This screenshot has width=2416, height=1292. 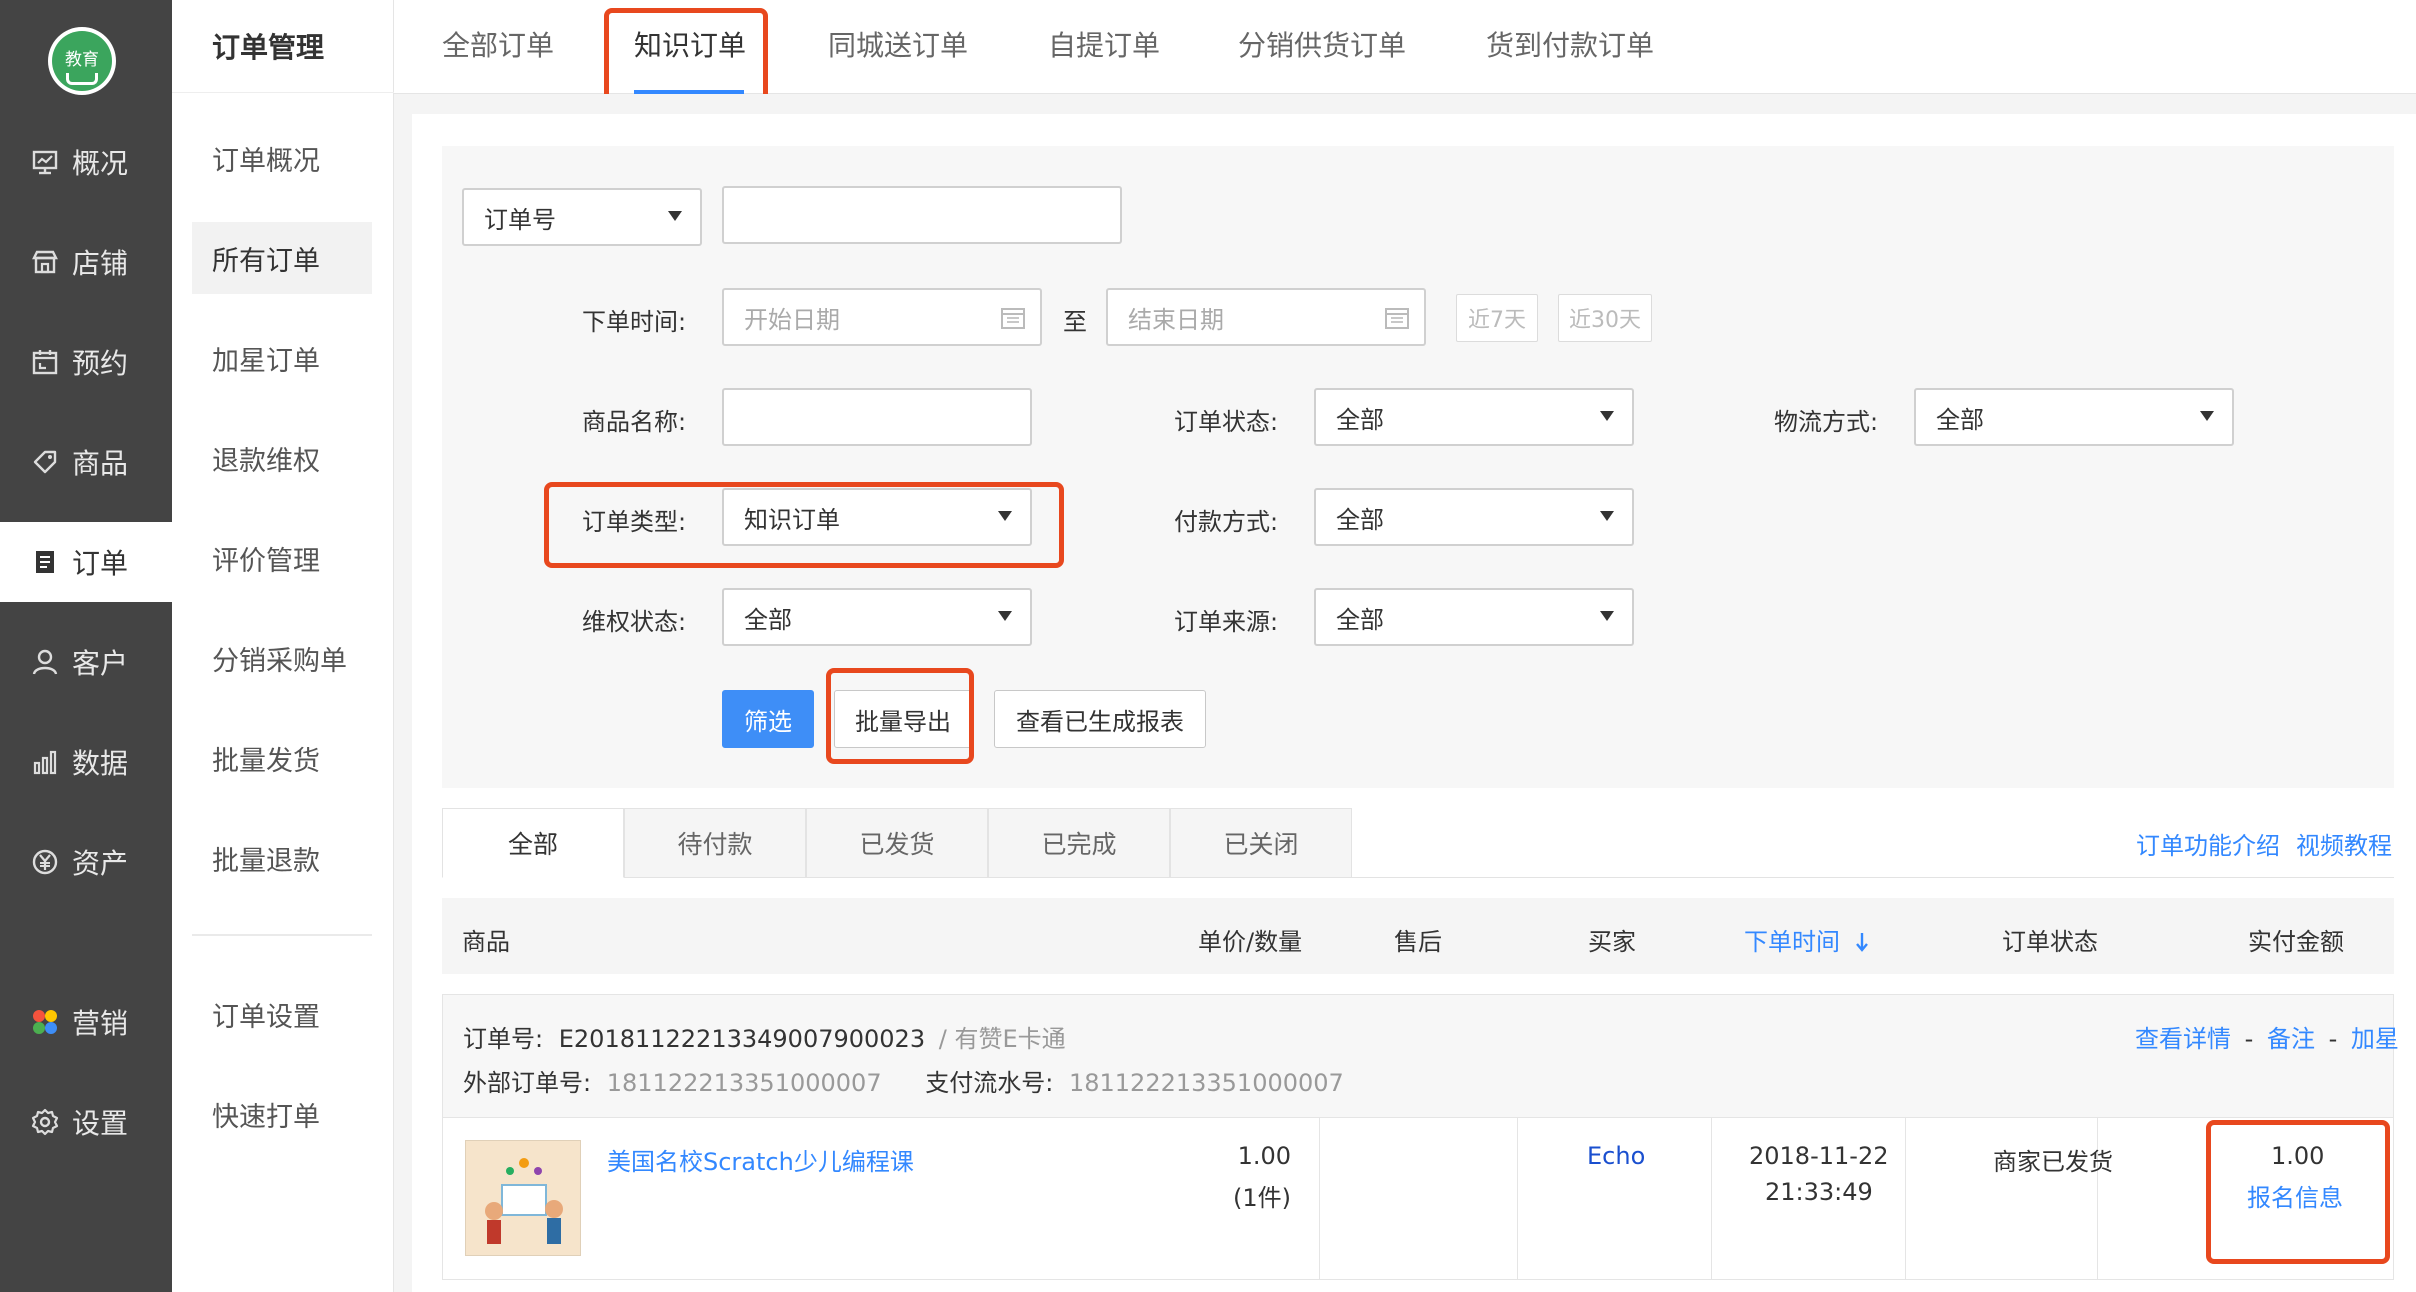 What do you see at coordinates (1861, 942) in the screenshot?
I see `sort-arrow-down-icon` at bounding box center [1861, 942].